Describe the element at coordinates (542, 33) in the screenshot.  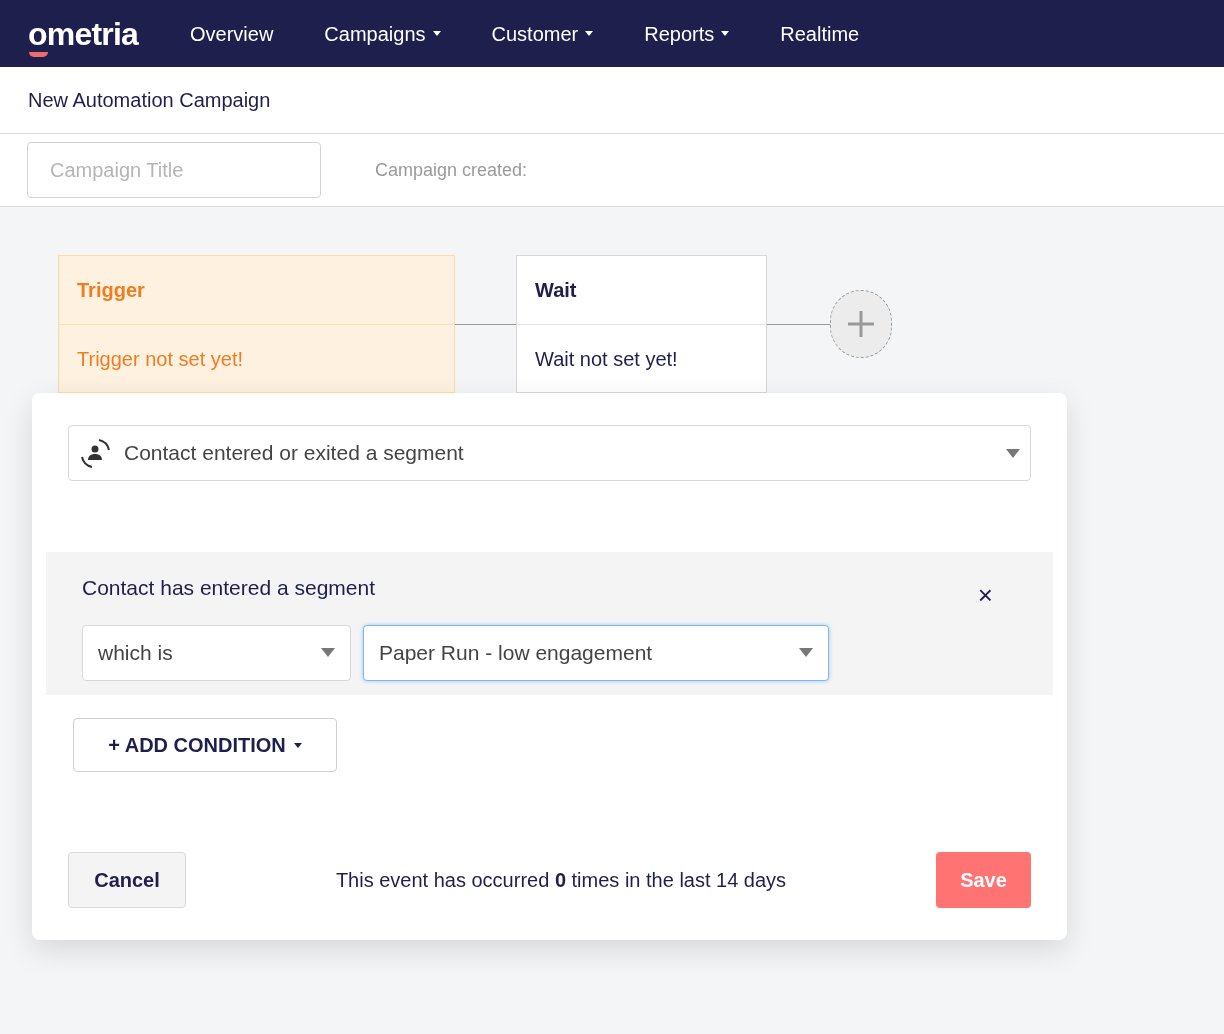
I see `nav-link: Customer` at that location.